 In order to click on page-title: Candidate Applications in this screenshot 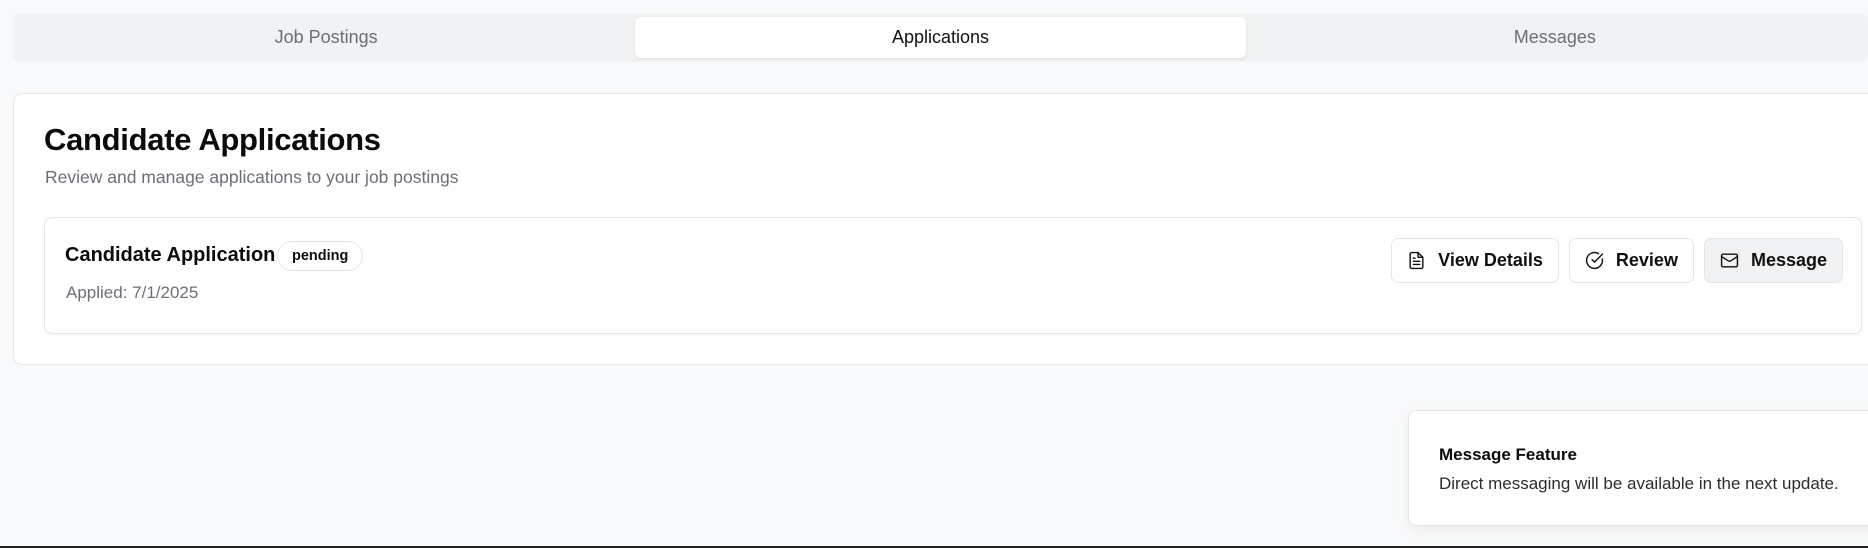, I will do `click(212, 139)`.